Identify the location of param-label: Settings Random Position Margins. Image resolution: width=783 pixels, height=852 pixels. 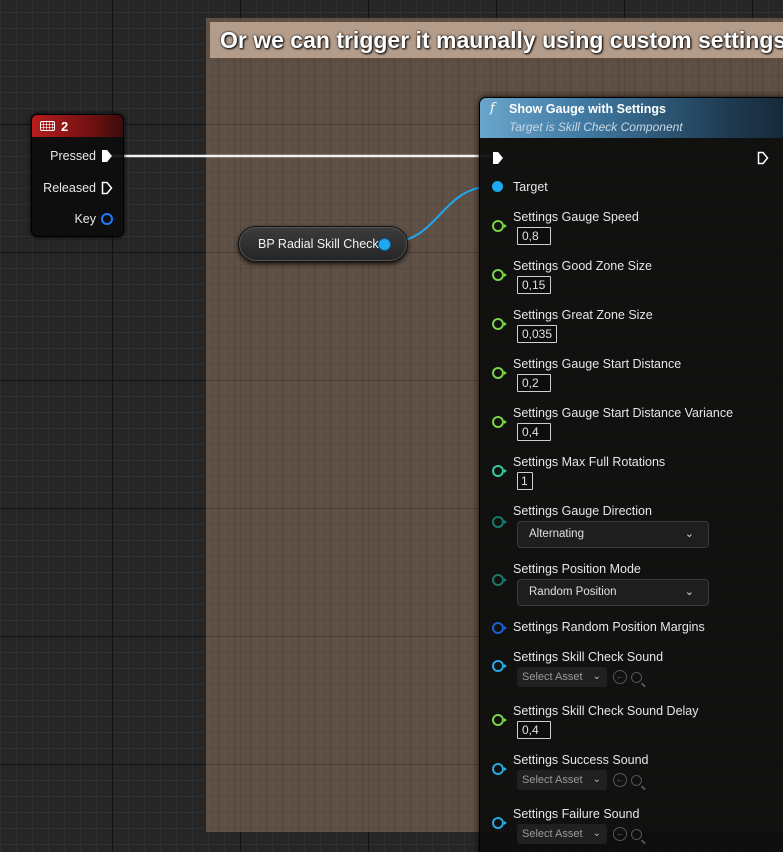
(609, 627).